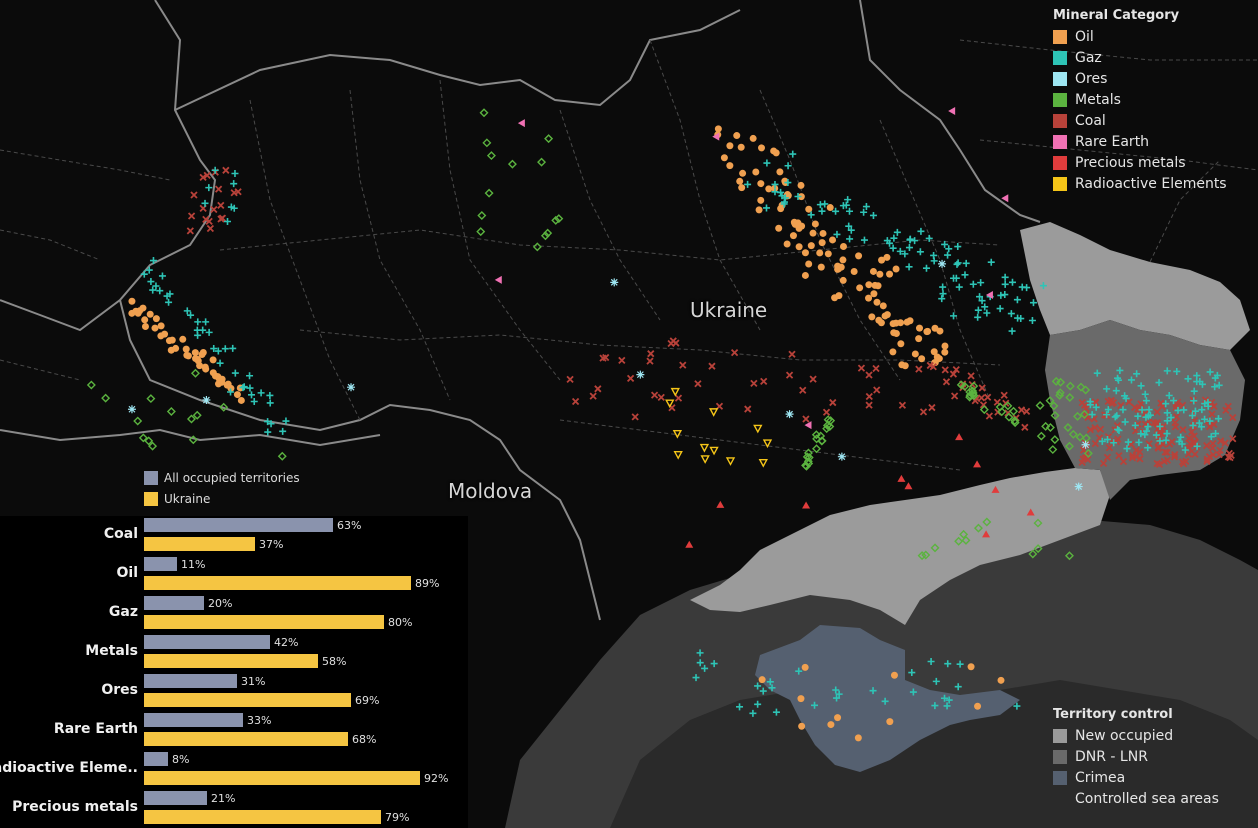  Describe the element at coordinates (156, 759) in the screenshot. I see `bar-radioactive-eleme-occupied` at that location.